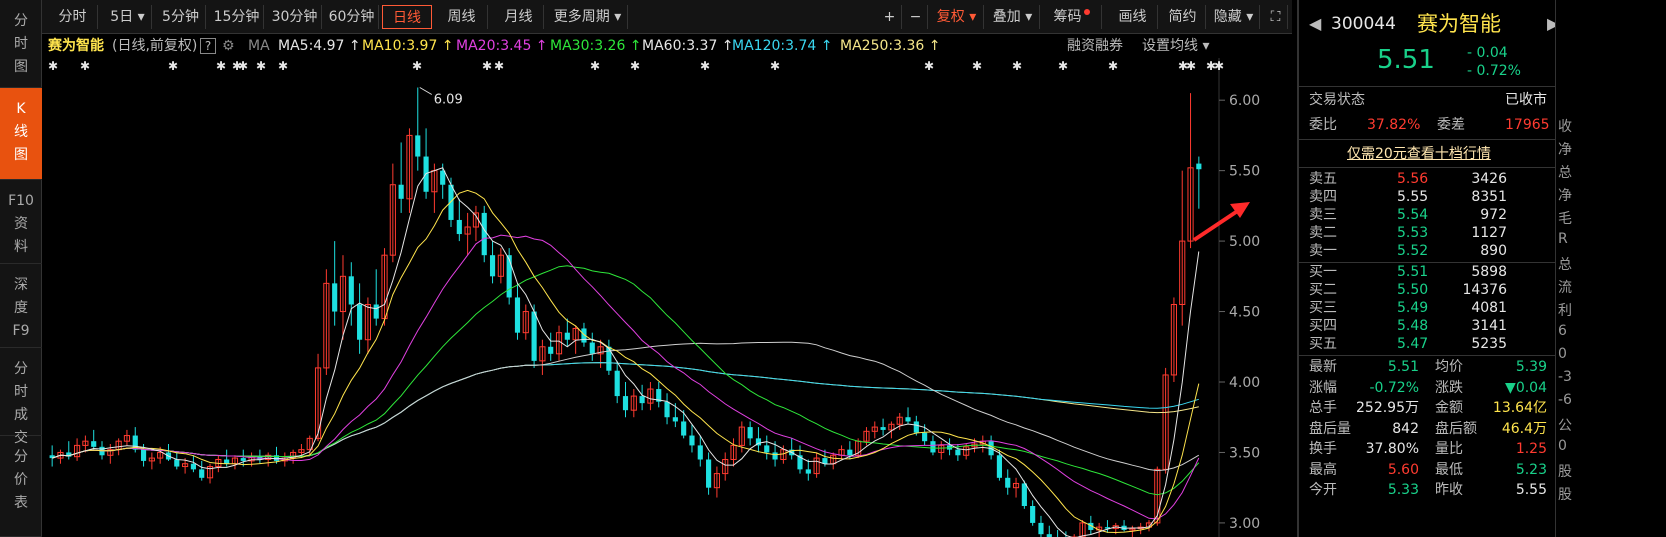 This screenshot has height=537, width=1666. I want to click on asks-row: 卖四 5.55 8351, so click(1427, 197).